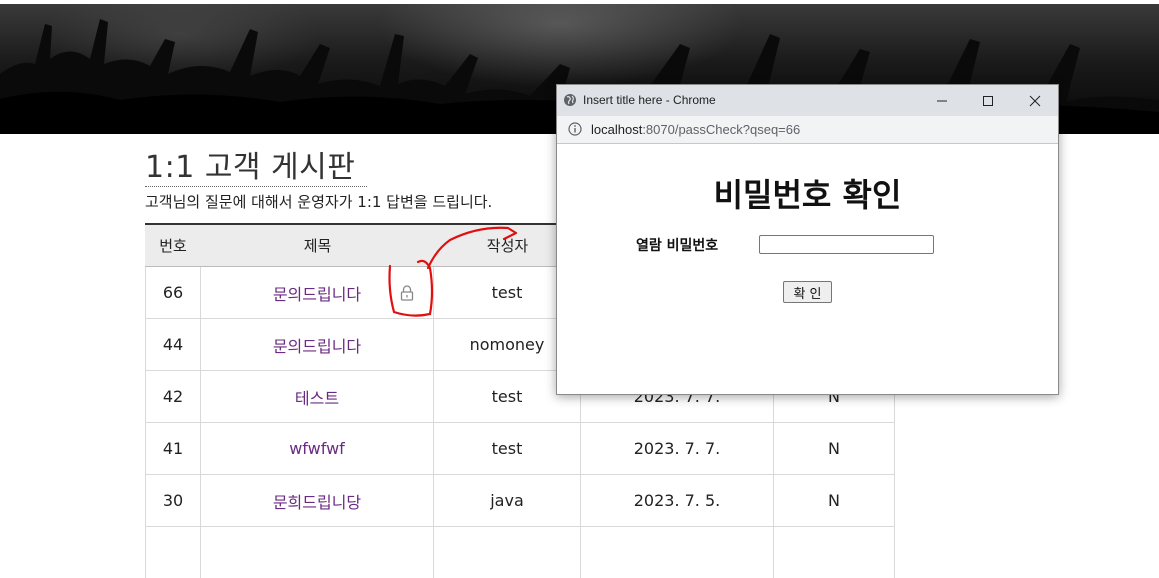 The height and width of the screenshot is (578, 1159). Describe the element at coordinates (407, 293) in the screenshot. I see `lock-icon` at that location.